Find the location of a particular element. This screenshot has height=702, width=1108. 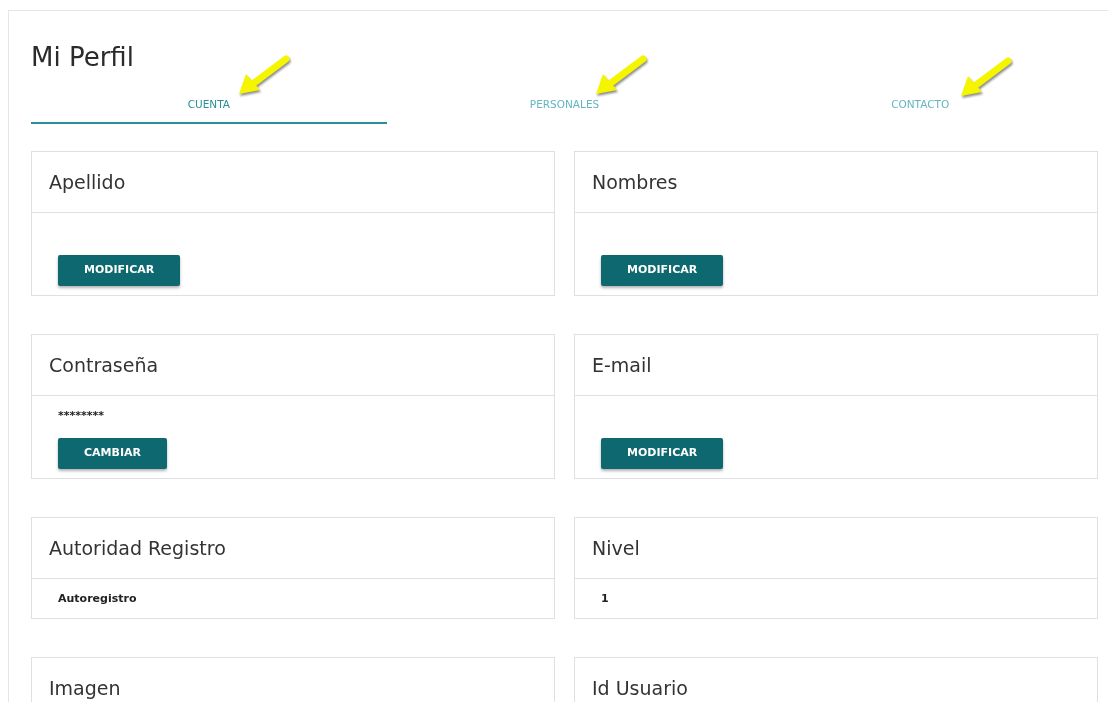

card-title: Autoridad Registro is located at coordinates (137, 548).